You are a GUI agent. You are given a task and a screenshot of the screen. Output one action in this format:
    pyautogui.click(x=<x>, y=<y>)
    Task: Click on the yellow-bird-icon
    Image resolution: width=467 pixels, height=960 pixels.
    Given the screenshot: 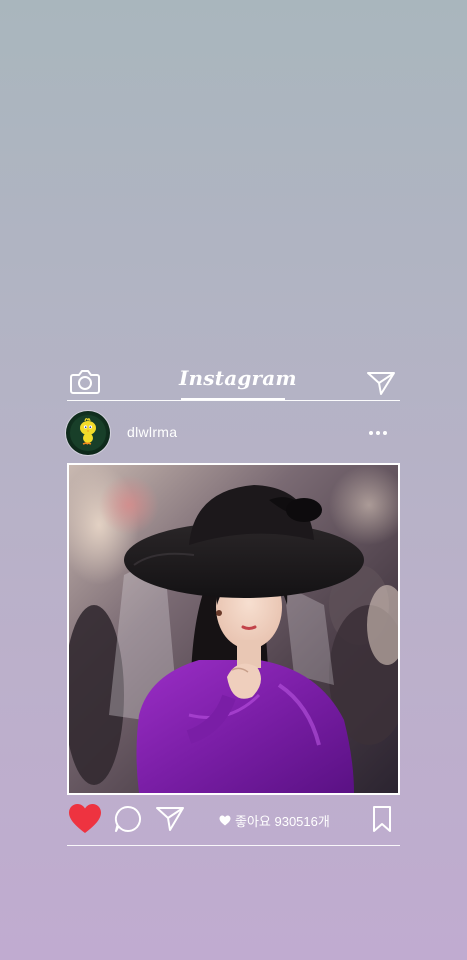 What is the action you would take?
    pyautogui.click(x=88, y=433)
    